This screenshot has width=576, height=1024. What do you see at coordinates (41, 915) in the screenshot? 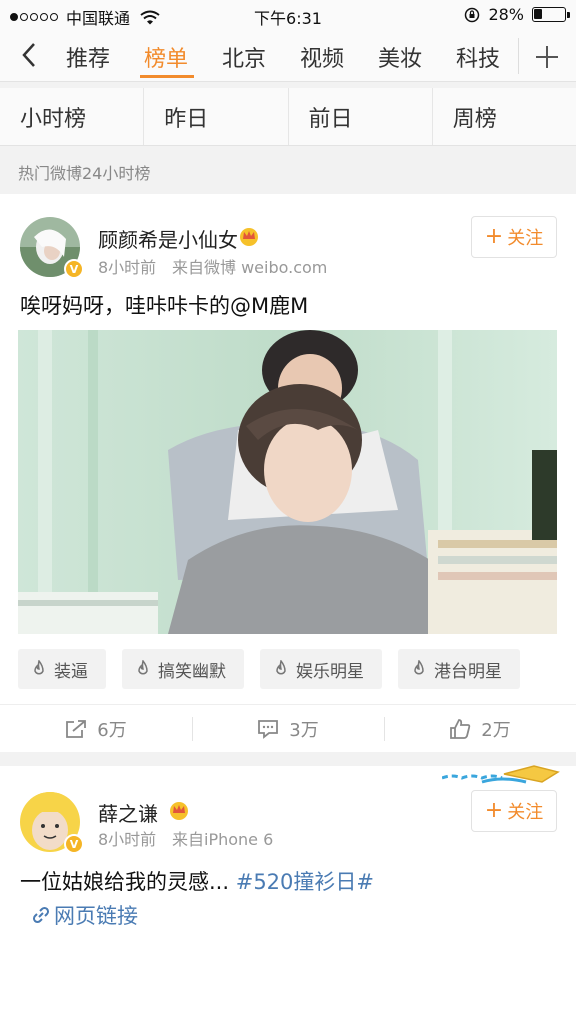
I see `link-icon` at bounding box center [41, 915].